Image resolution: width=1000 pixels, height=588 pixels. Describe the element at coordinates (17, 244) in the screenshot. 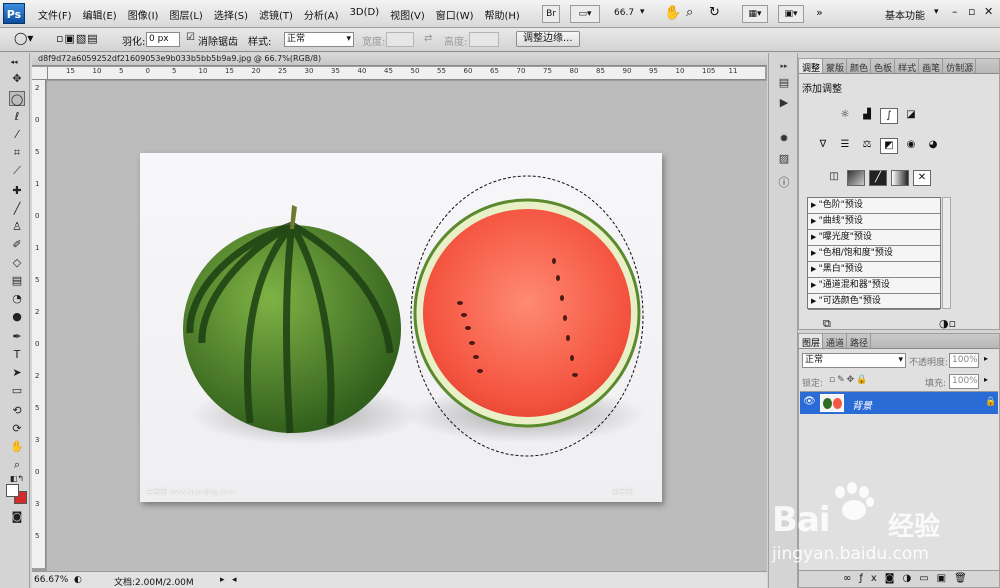

I see `history-brush-tool-icon: ✐` at that location.